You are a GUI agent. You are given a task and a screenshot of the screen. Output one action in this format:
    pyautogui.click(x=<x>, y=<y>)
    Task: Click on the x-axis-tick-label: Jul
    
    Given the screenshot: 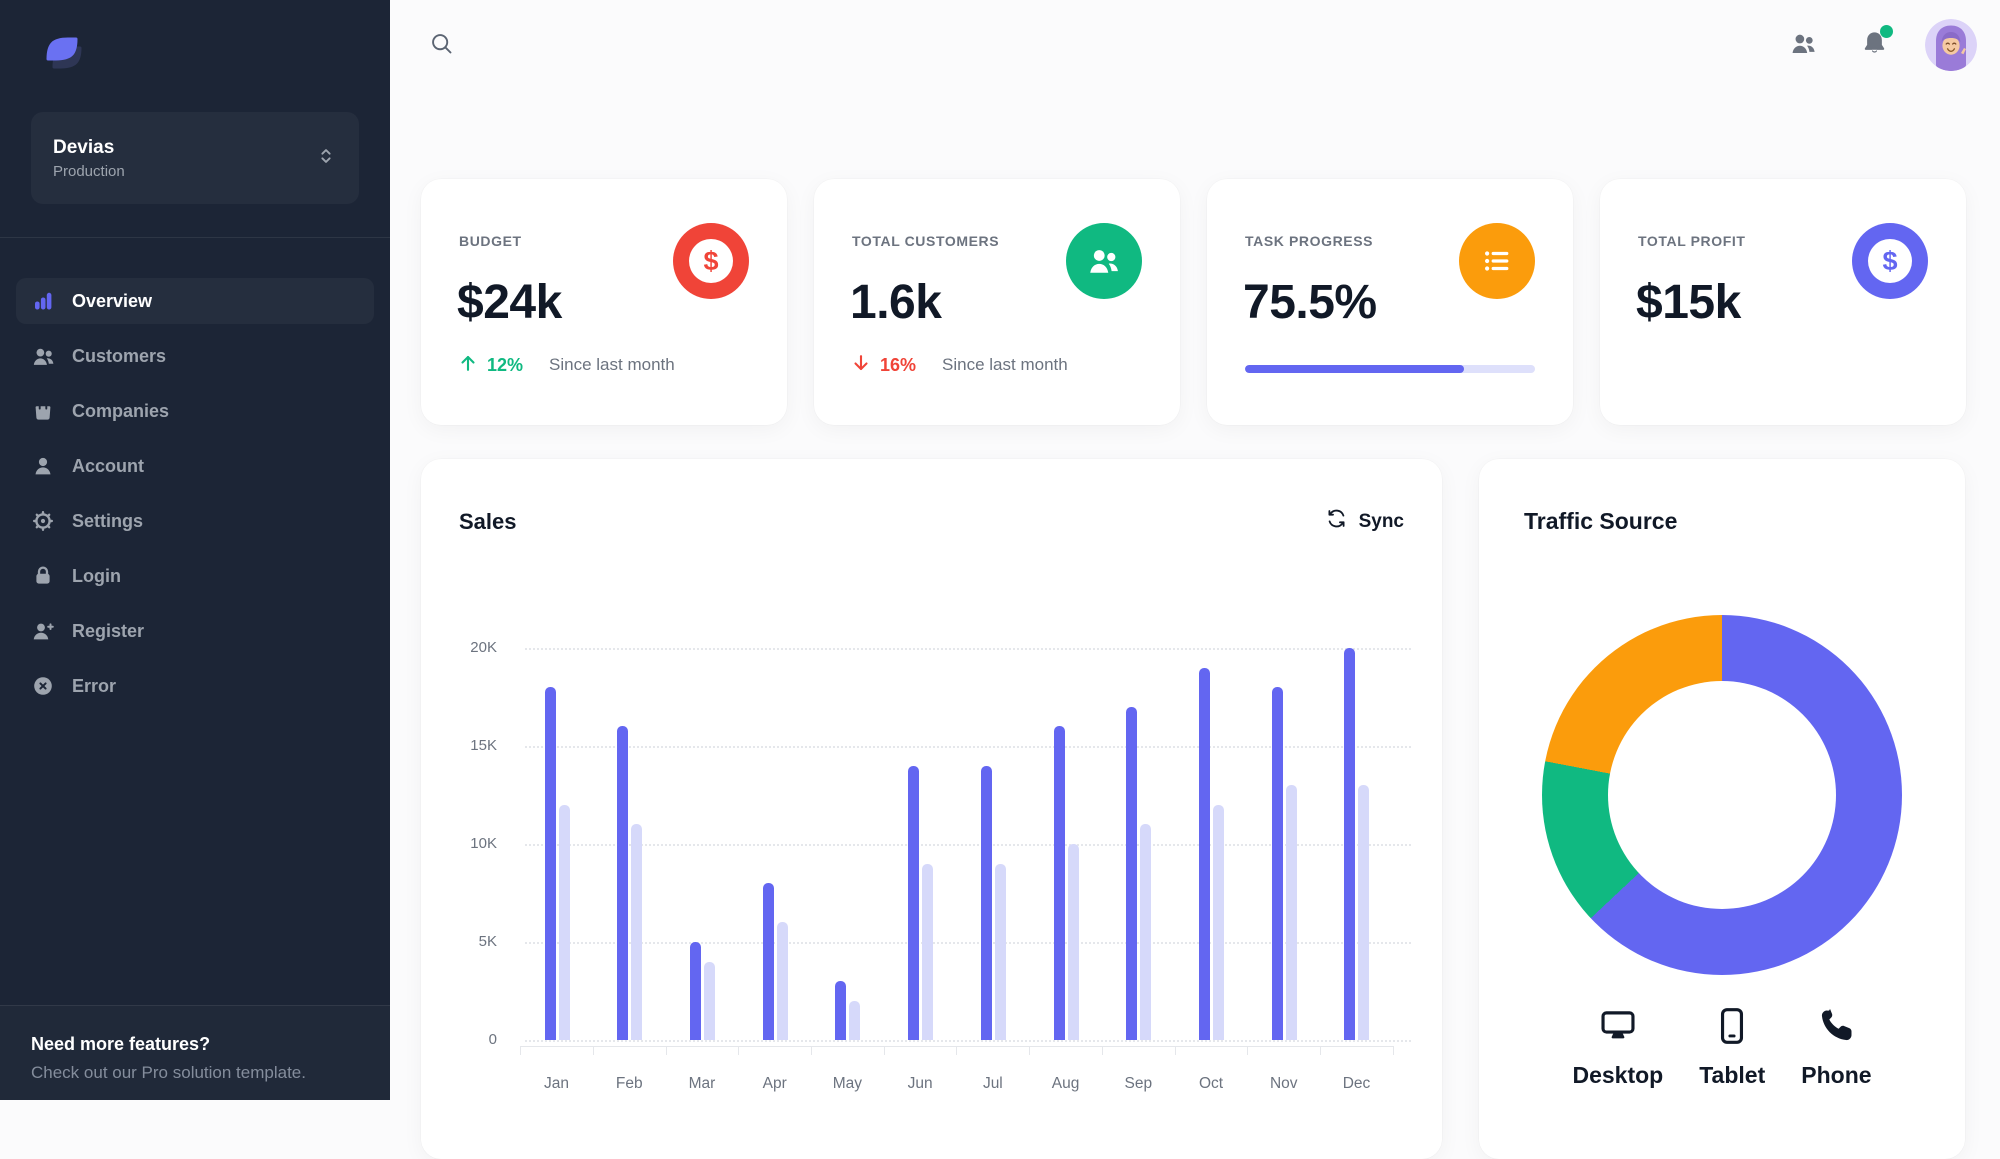 What is the action you would take?
    pyautogui.click(x=992, y=1083)
    